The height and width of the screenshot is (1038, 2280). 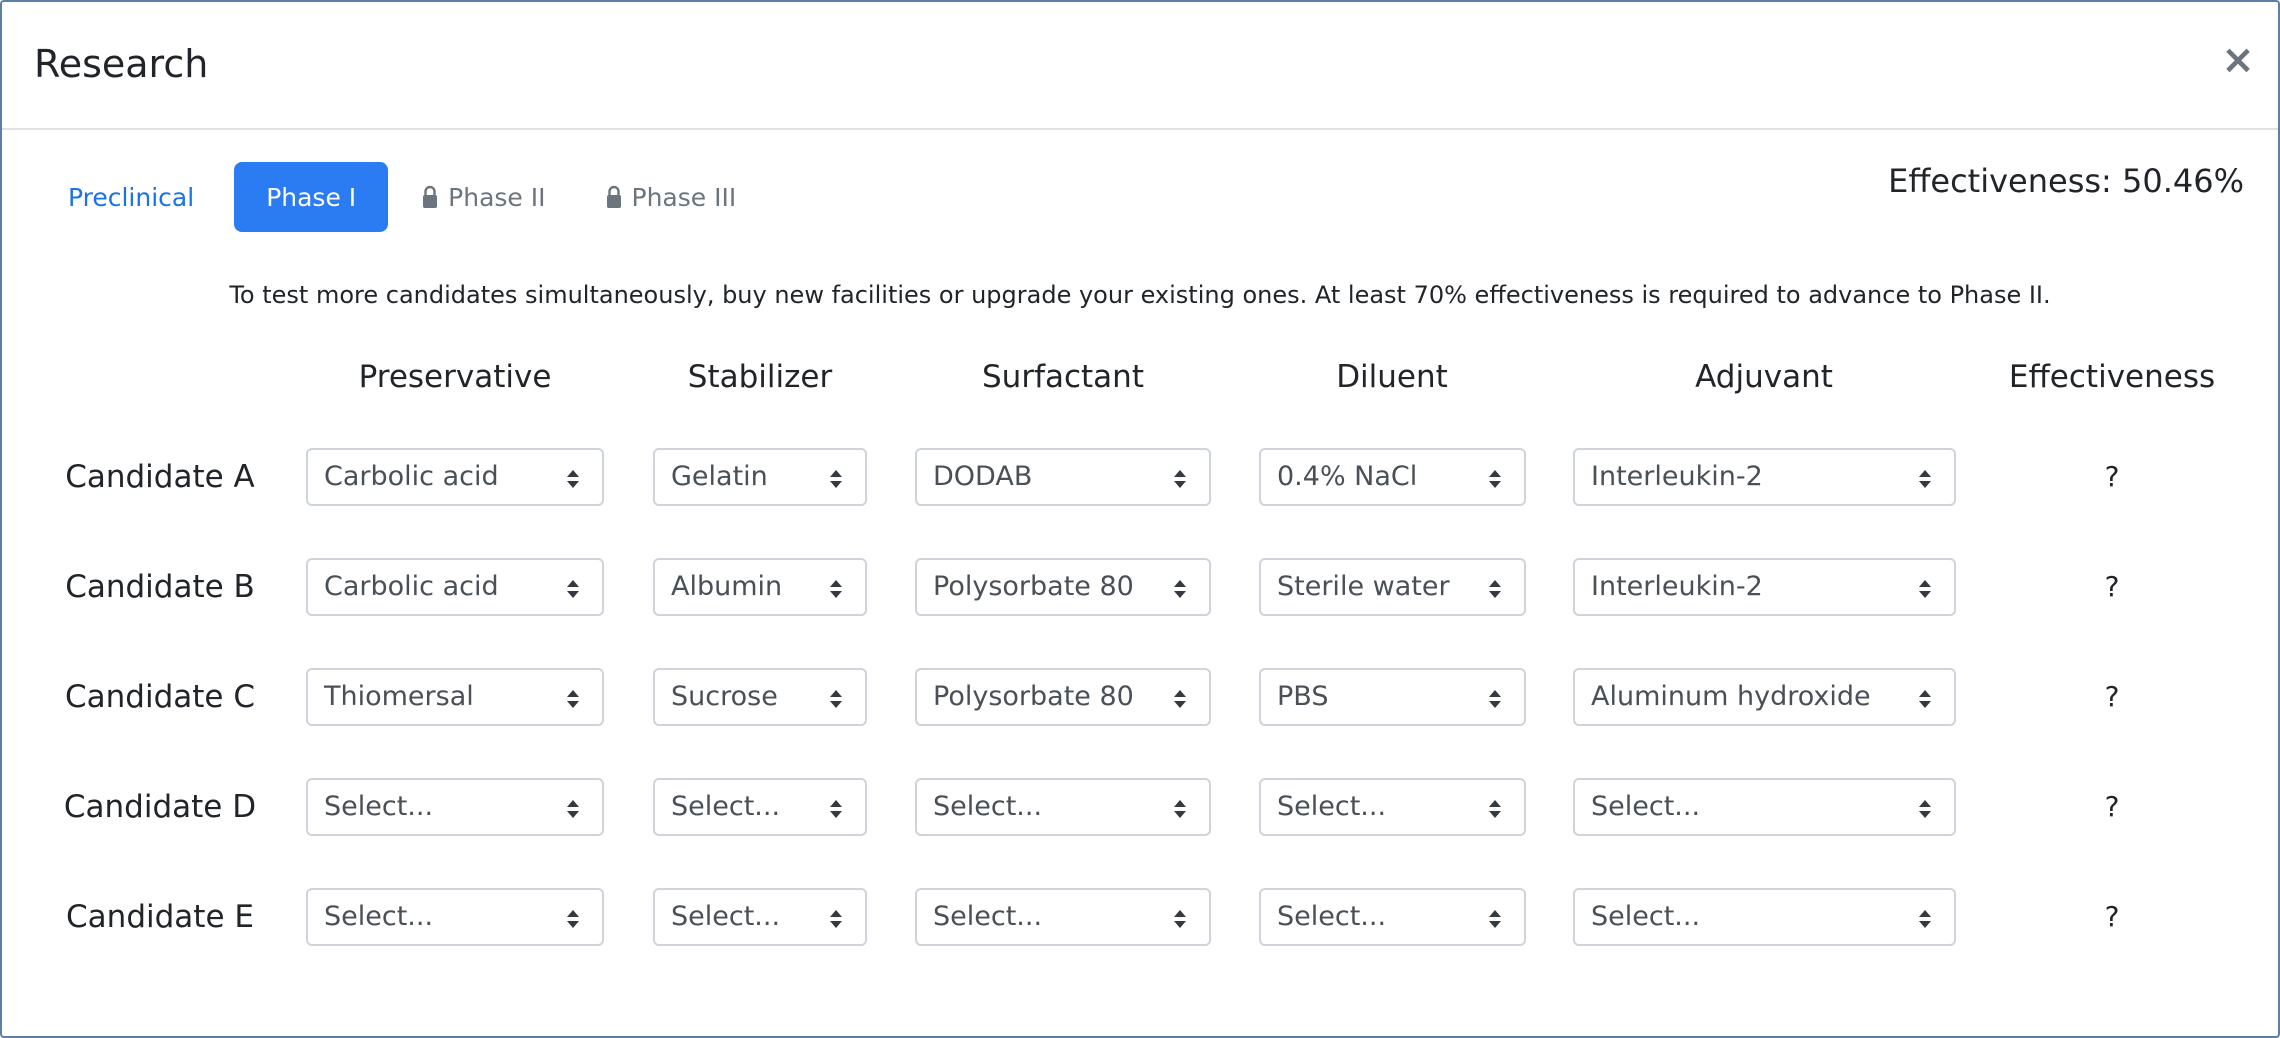 I want to click on tab-phase-3: Phase III, so click(x=671, y=197).